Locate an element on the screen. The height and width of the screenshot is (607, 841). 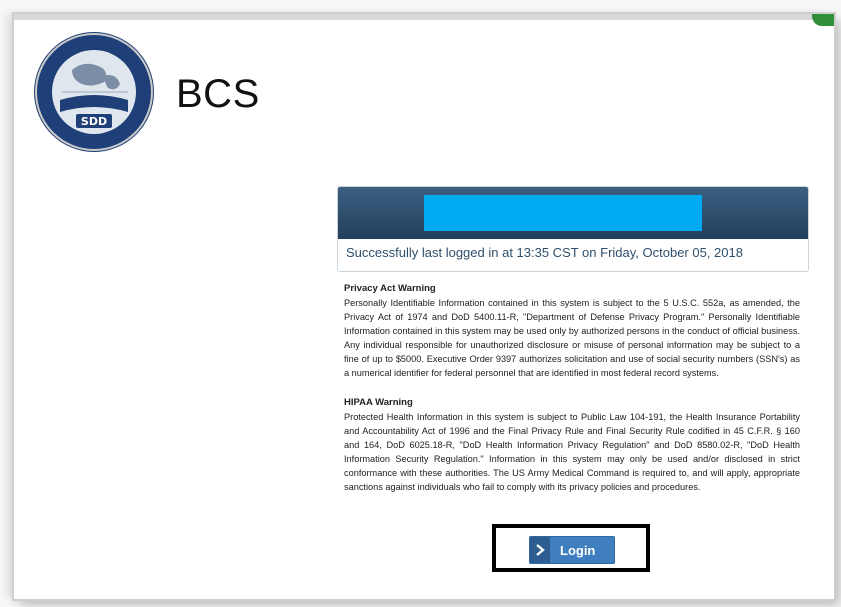
sdd-logo: SDD is located at coordinates (94, 92).